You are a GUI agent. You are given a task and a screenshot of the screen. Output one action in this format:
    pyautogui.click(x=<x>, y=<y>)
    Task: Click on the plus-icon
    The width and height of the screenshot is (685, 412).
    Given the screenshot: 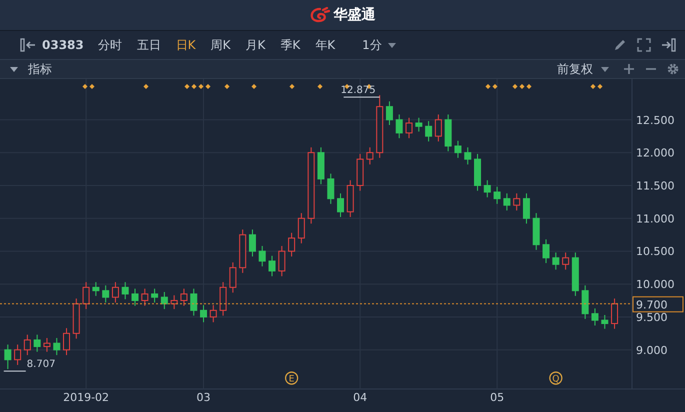 What is the action you would take?
    pyautogui.click(x=629, y=69)
    